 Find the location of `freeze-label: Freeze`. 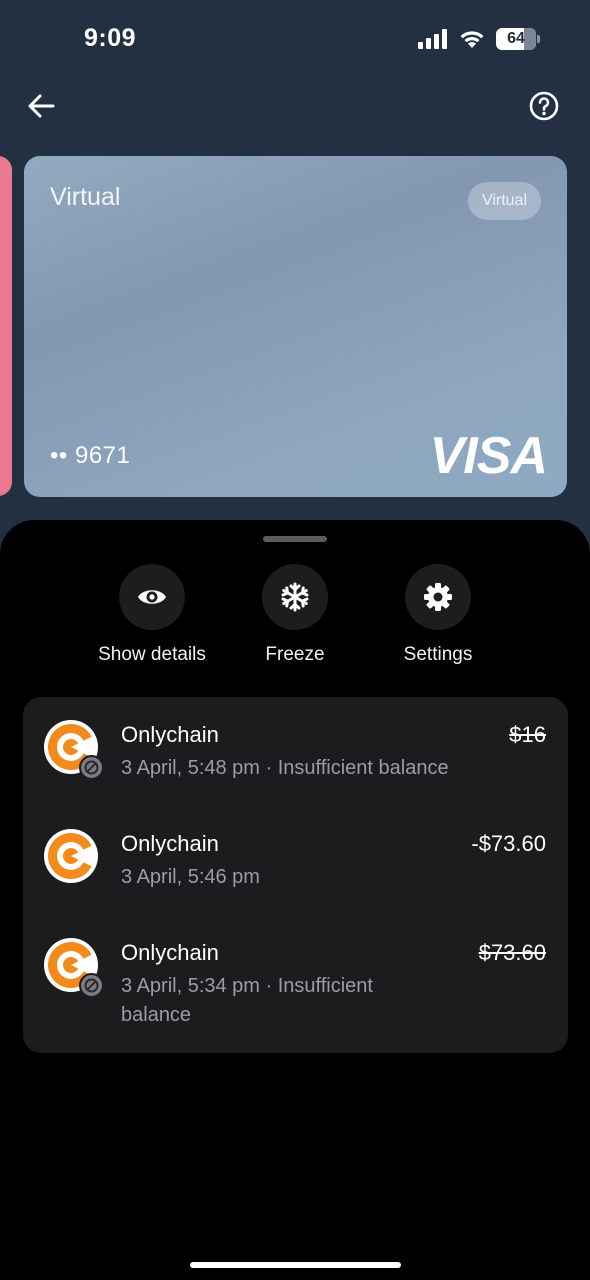

freeze-label: Freeze is located at coordinates (295, 654).